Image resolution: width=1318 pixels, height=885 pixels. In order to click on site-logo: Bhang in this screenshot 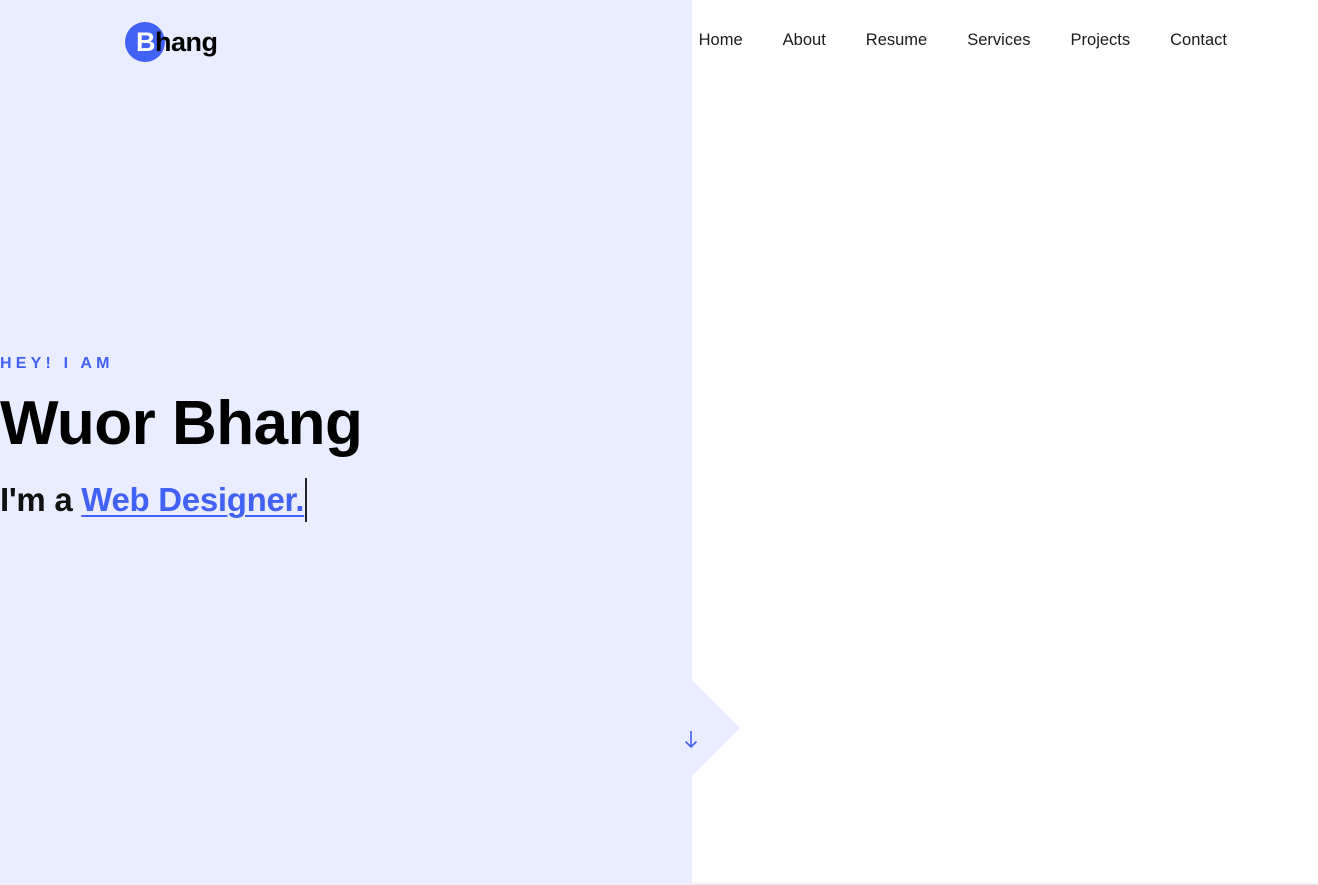, I will do `click(180, 42)`.